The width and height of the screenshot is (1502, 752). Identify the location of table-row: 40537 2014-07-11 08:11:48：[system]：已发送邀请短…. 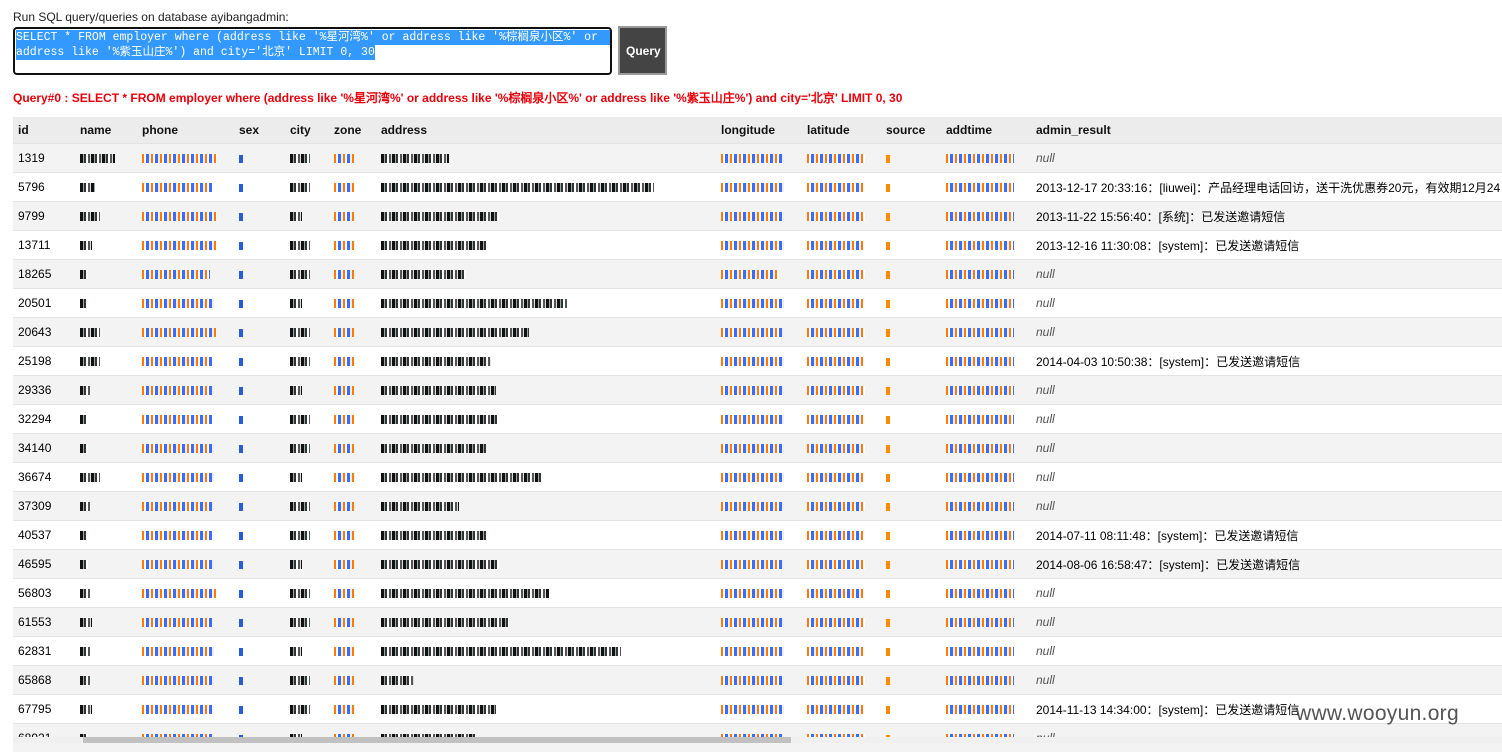
(757, 535).